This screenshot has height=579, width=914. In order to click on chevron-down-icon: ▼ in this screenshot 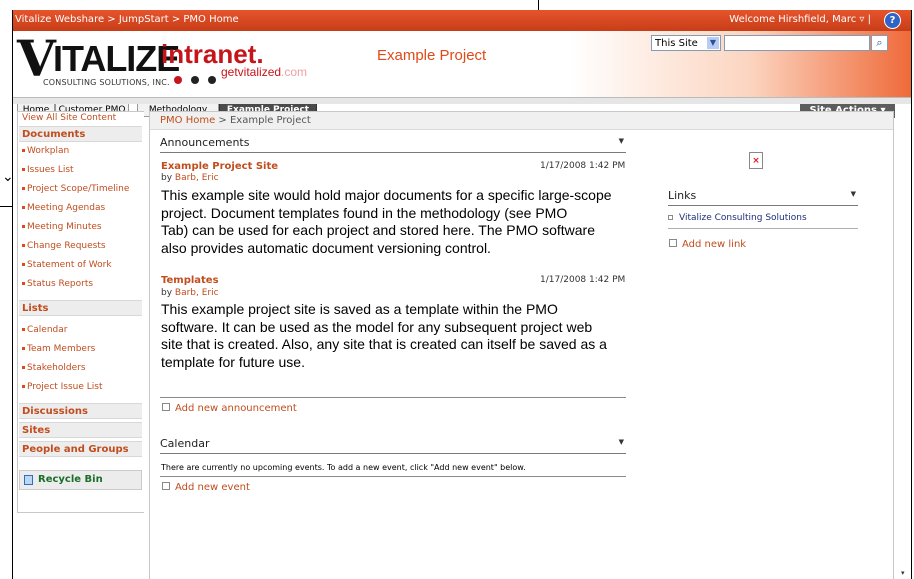, I will do `click(713, 43)`.